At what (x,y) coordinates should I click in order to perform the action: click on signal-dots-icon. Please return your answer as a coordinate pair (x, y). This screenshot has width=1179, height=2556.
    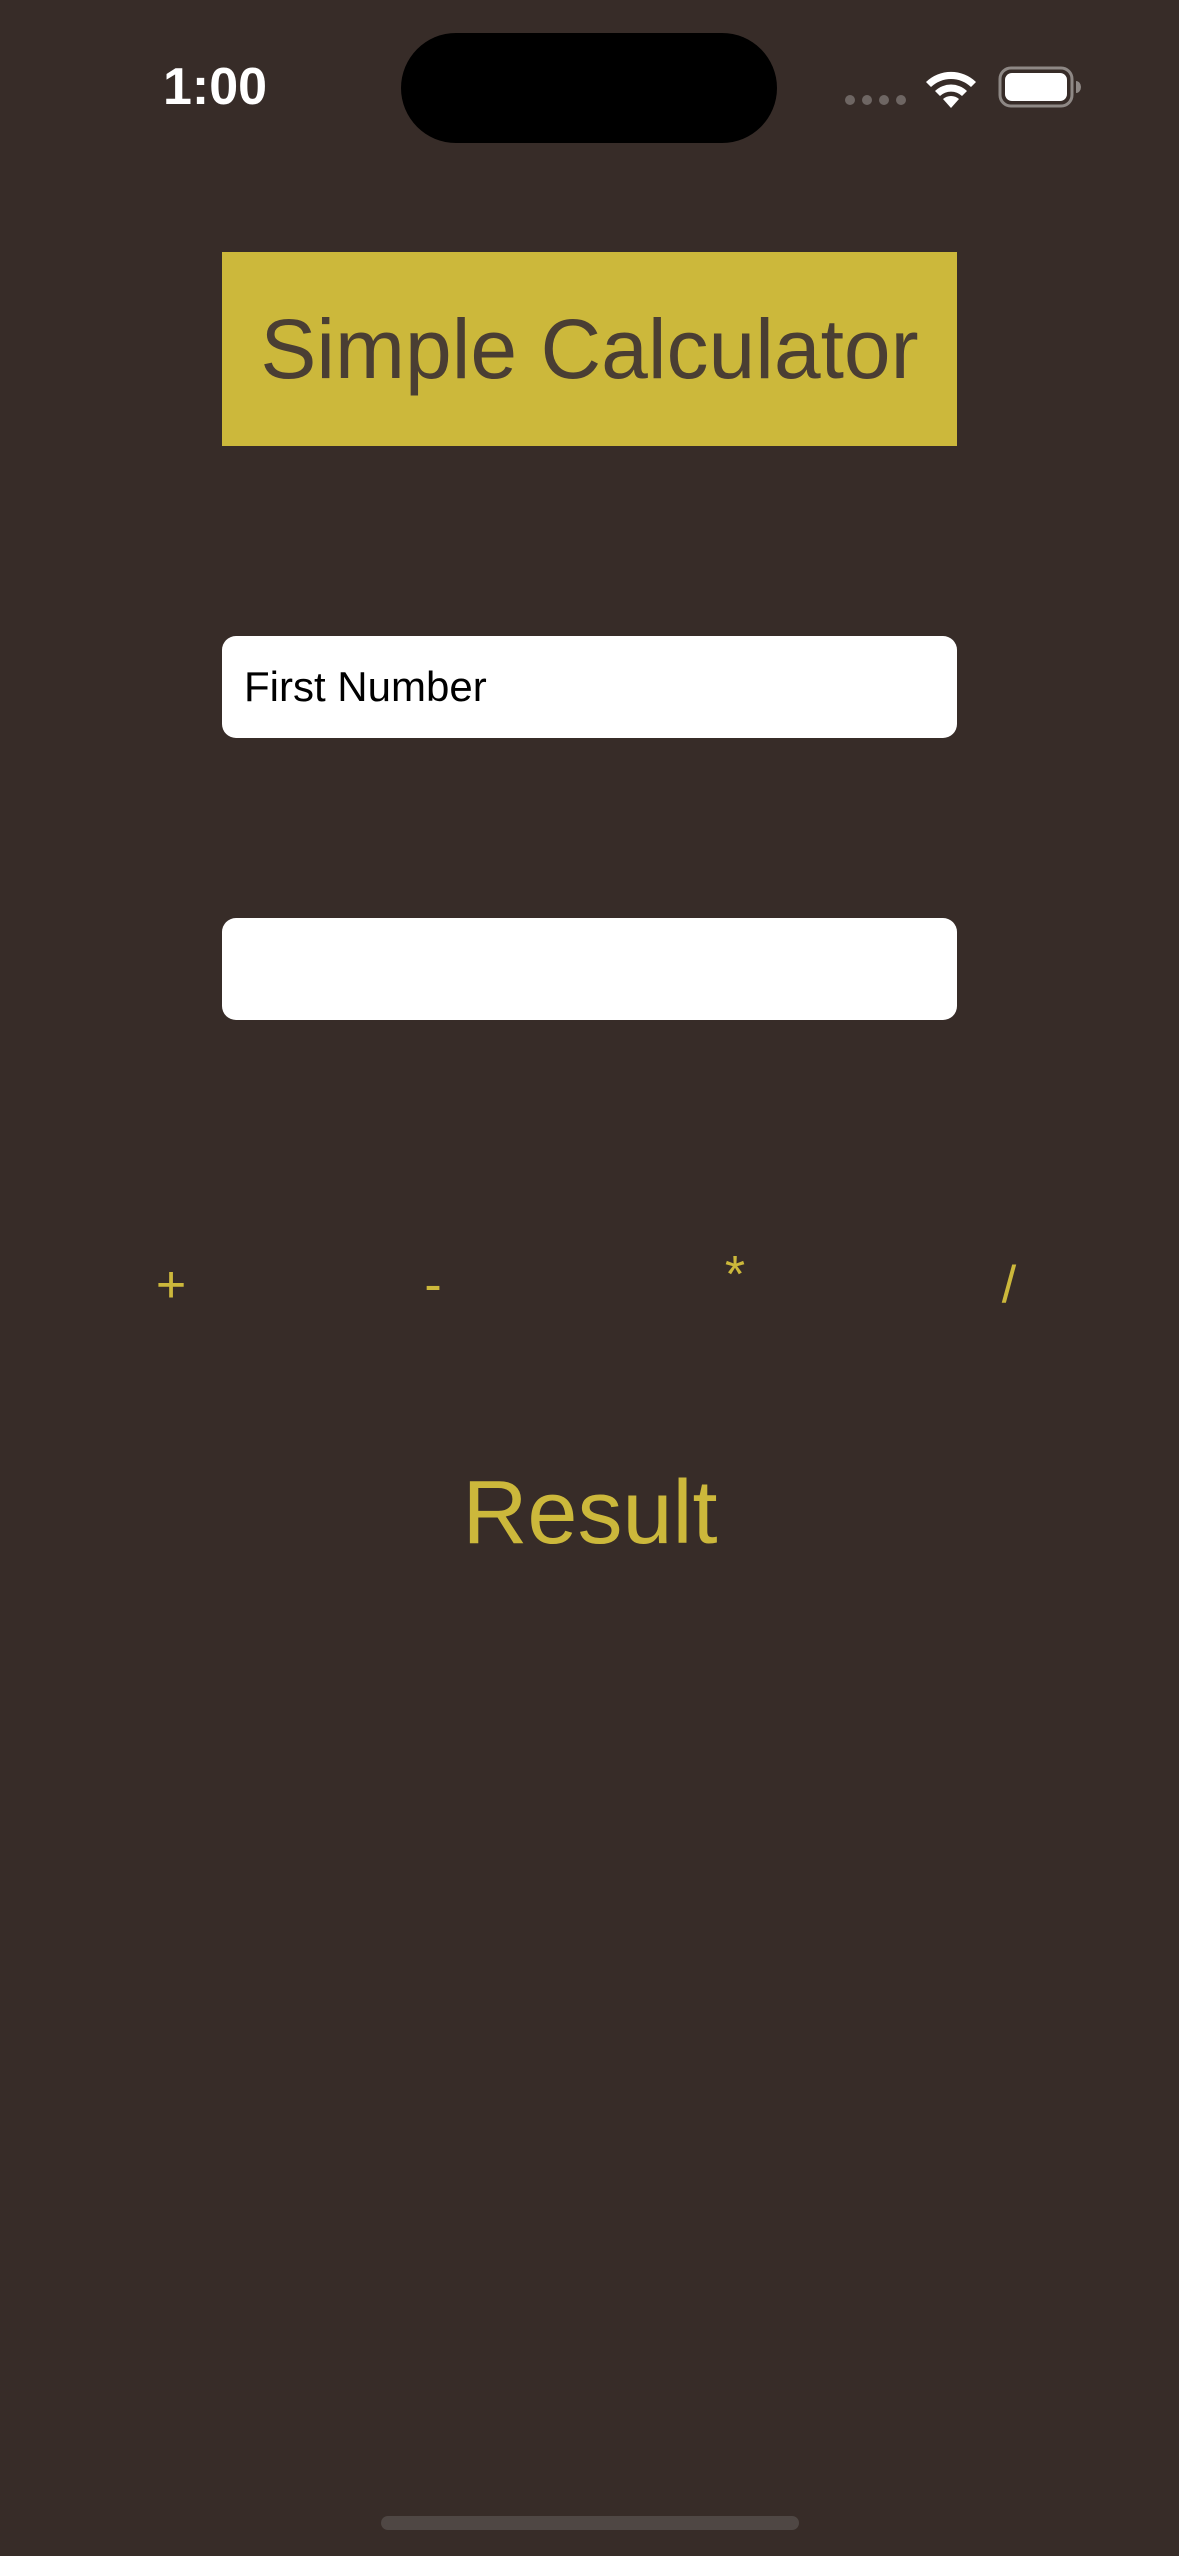
    Looking at the image, I should click on (875, 100).